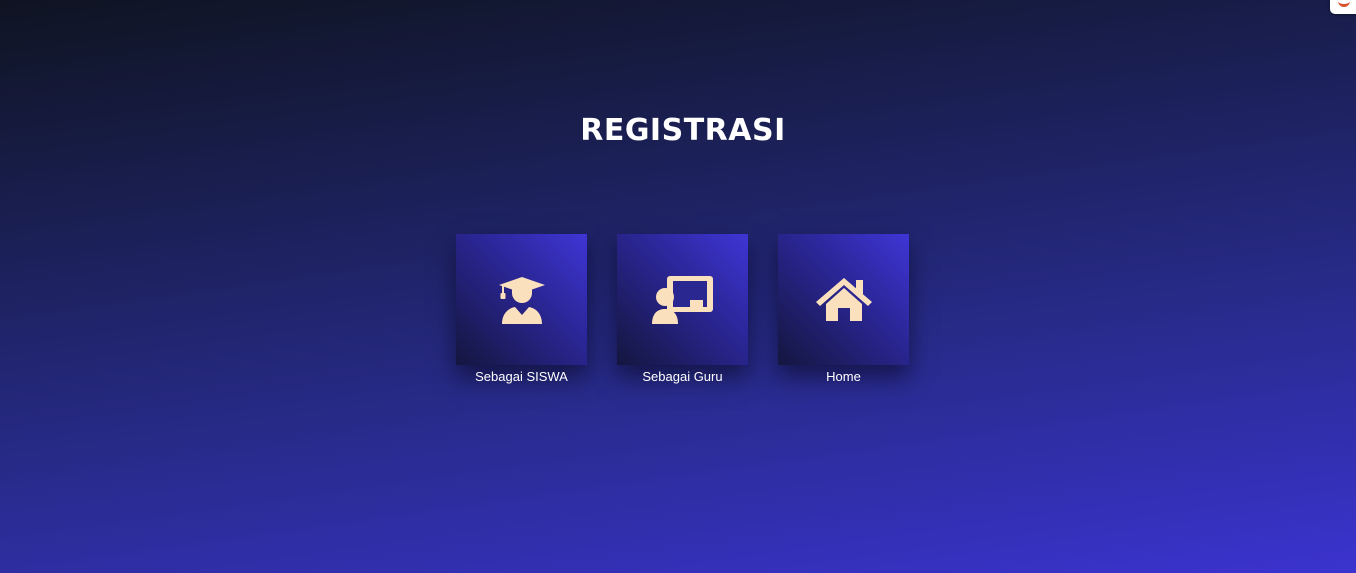 The image size is (1356, 573). I want to click on student-label: Sebagai SISWA, so click(521, 376).